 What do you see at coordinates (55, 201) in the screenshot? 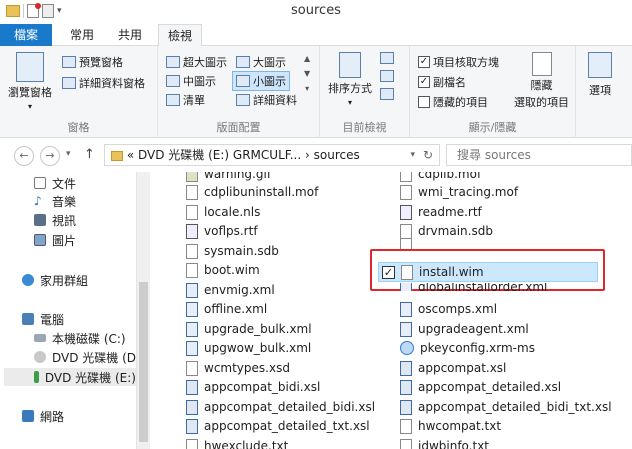
I see `nav-music: ♪ 音樂` at bounding box center [55, 201].